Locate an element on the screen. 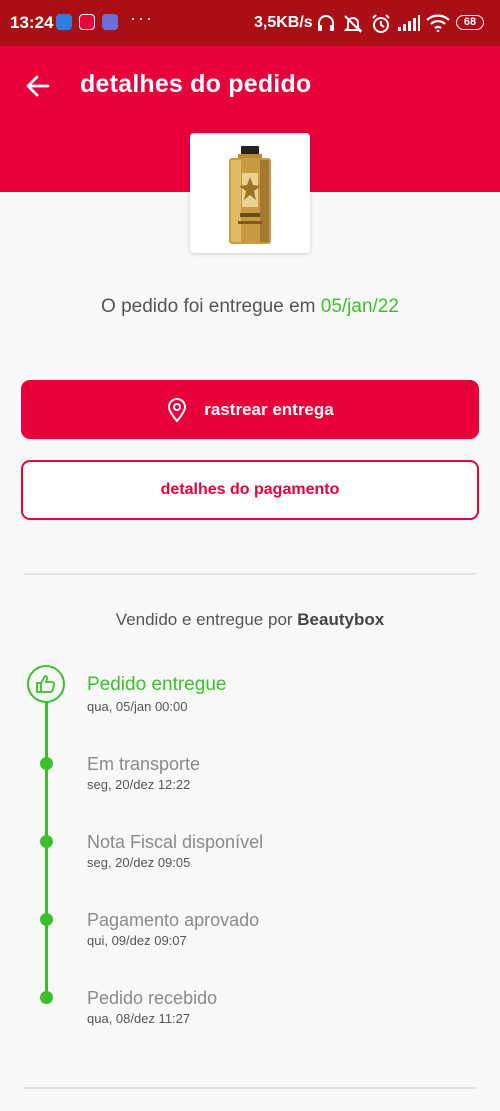 The image size is (500, 1111). timeline-step-date: qua, 08/dez 11:27 is located at coordinates (139, 1018).